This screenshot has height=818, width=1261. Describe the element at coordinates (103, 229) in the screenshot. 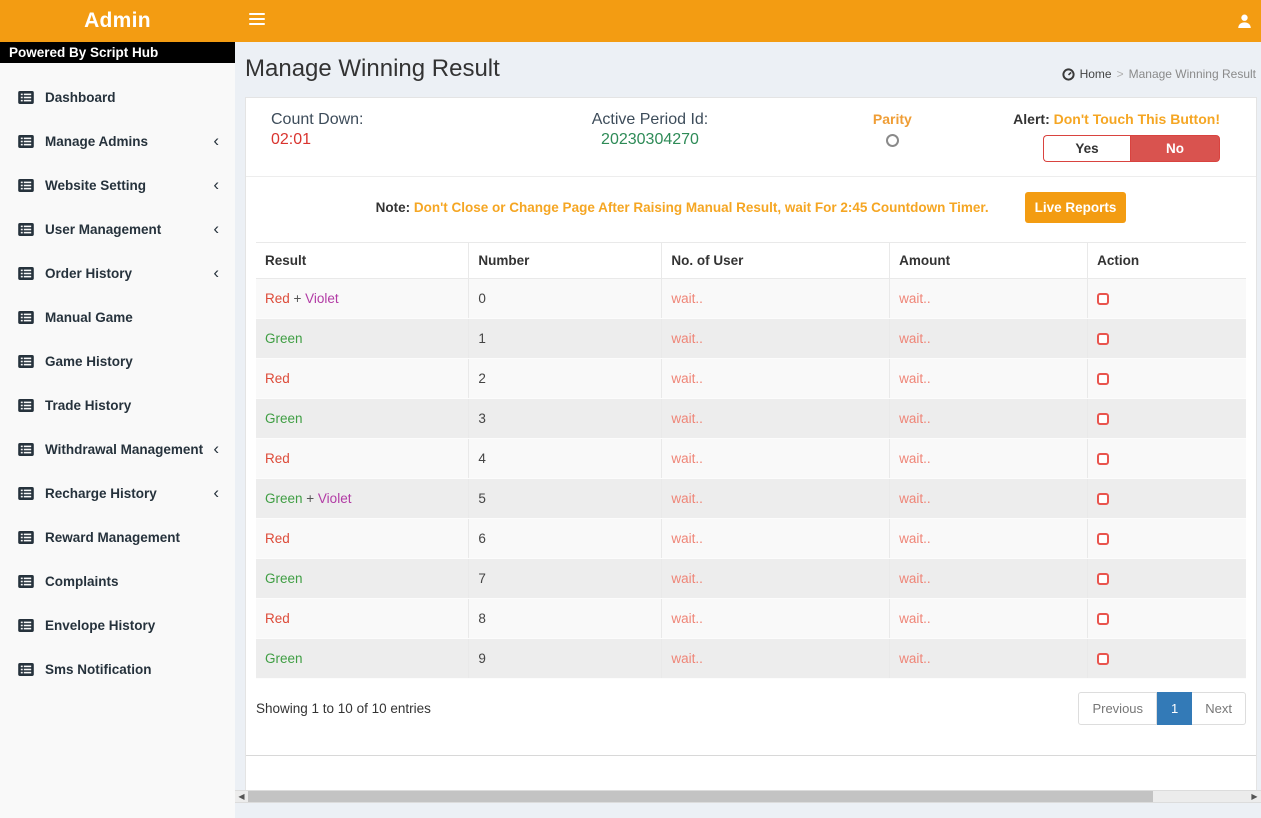

I see `sidebar-item-label: User Management` at that location.